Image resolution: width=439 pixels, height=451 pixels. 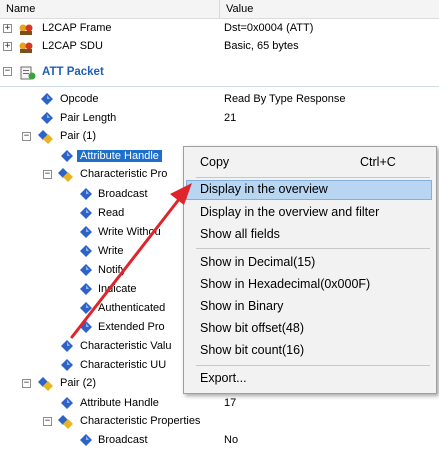 What do you see at coordinates (73, 72) in the screenshot?
I see `tree-row-label: ATT Packet` at bounding box center [73, 72].